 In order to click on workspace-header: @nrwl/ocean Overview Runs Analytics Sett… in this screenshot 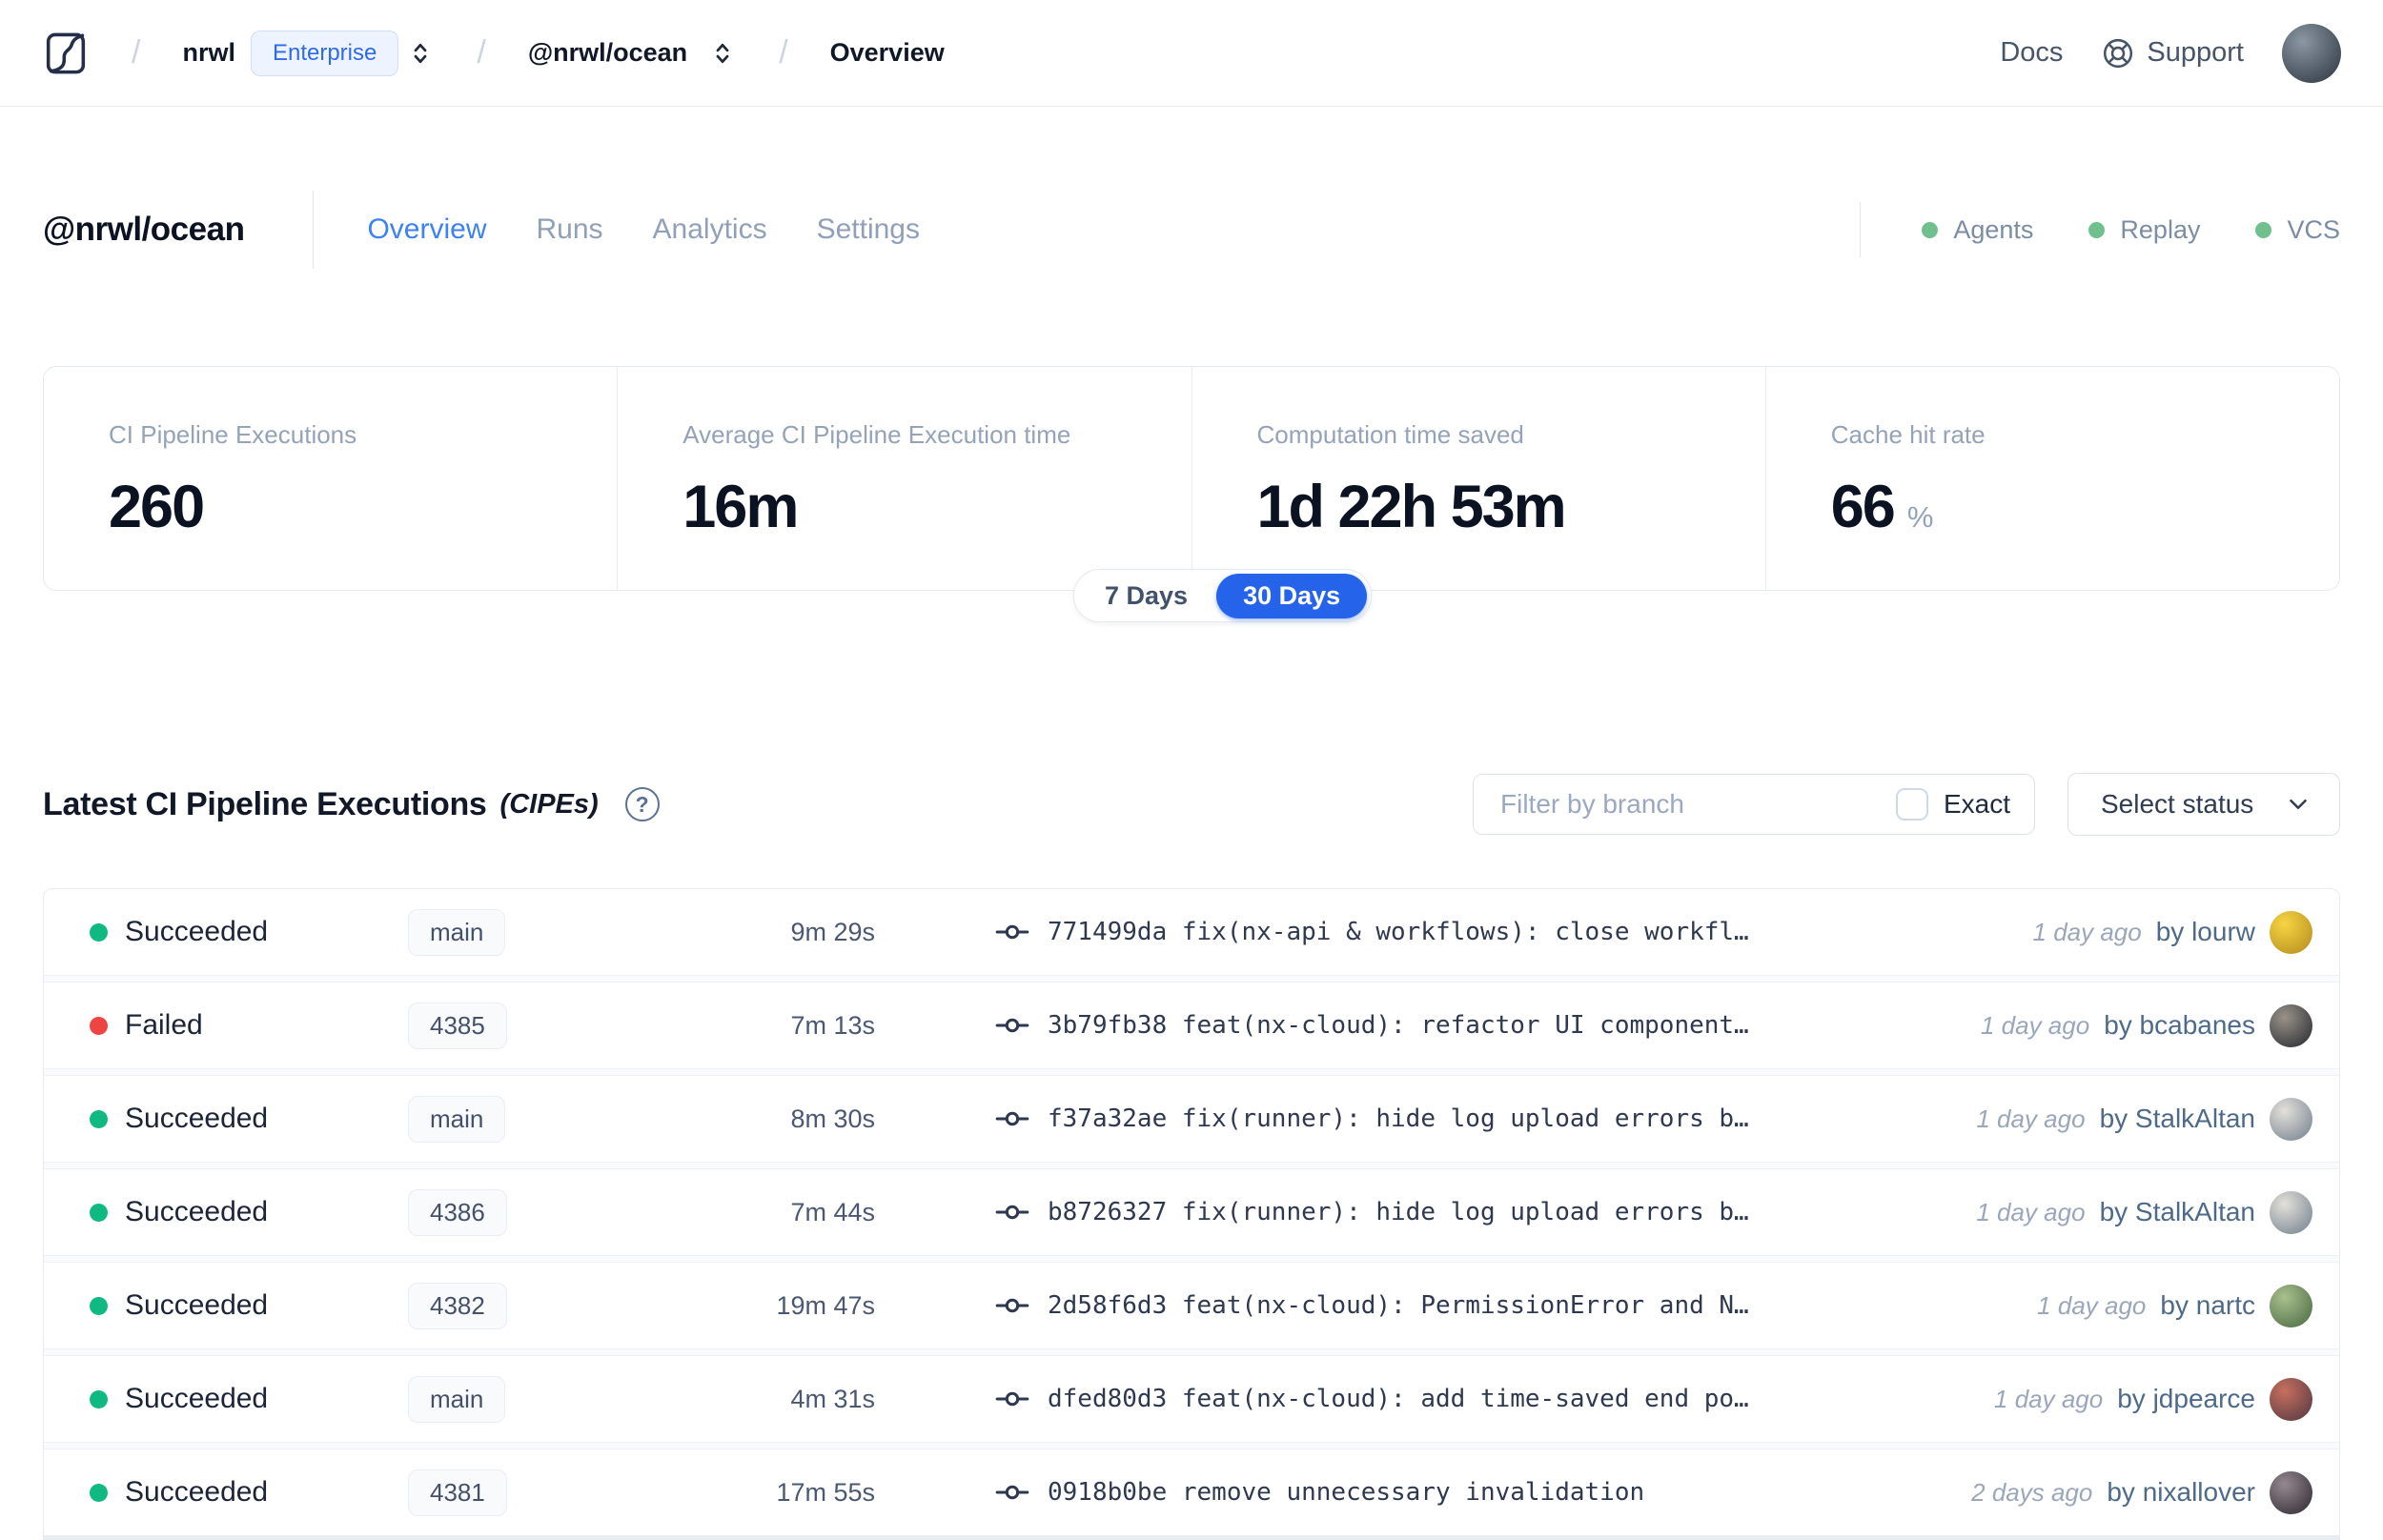, I will do `click(1191, 230)`.